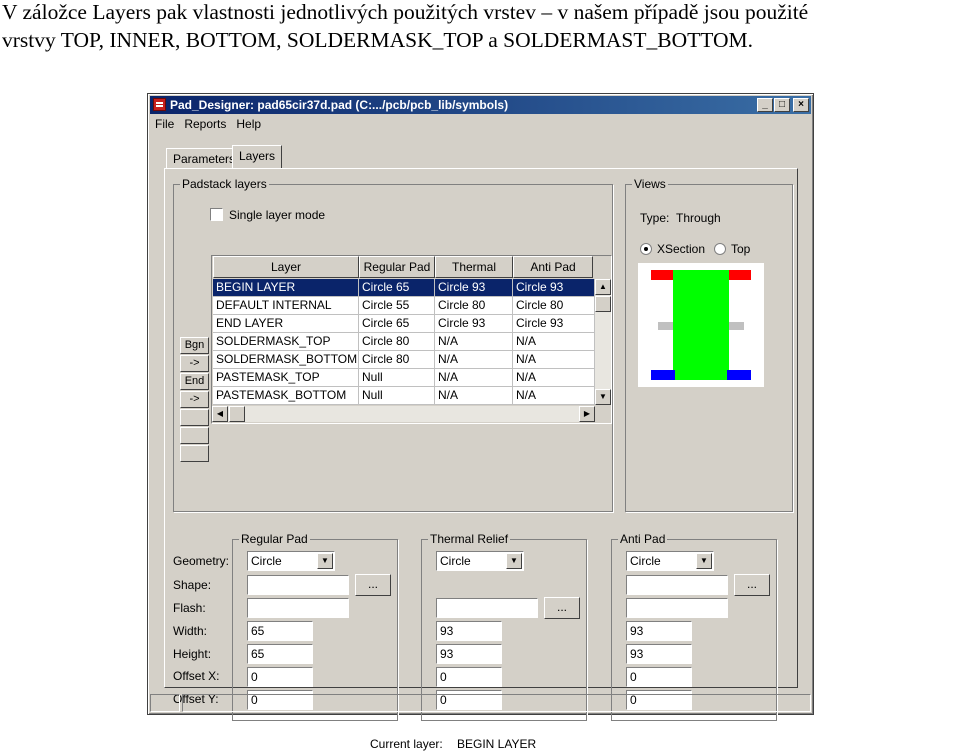 This screenshot has height=751, width=960. What do you see at coordinates (480, 561) in the screenshot?
I see `thermal-relief-geometry-select: Circle ▼` at bounding box center [480, 561].